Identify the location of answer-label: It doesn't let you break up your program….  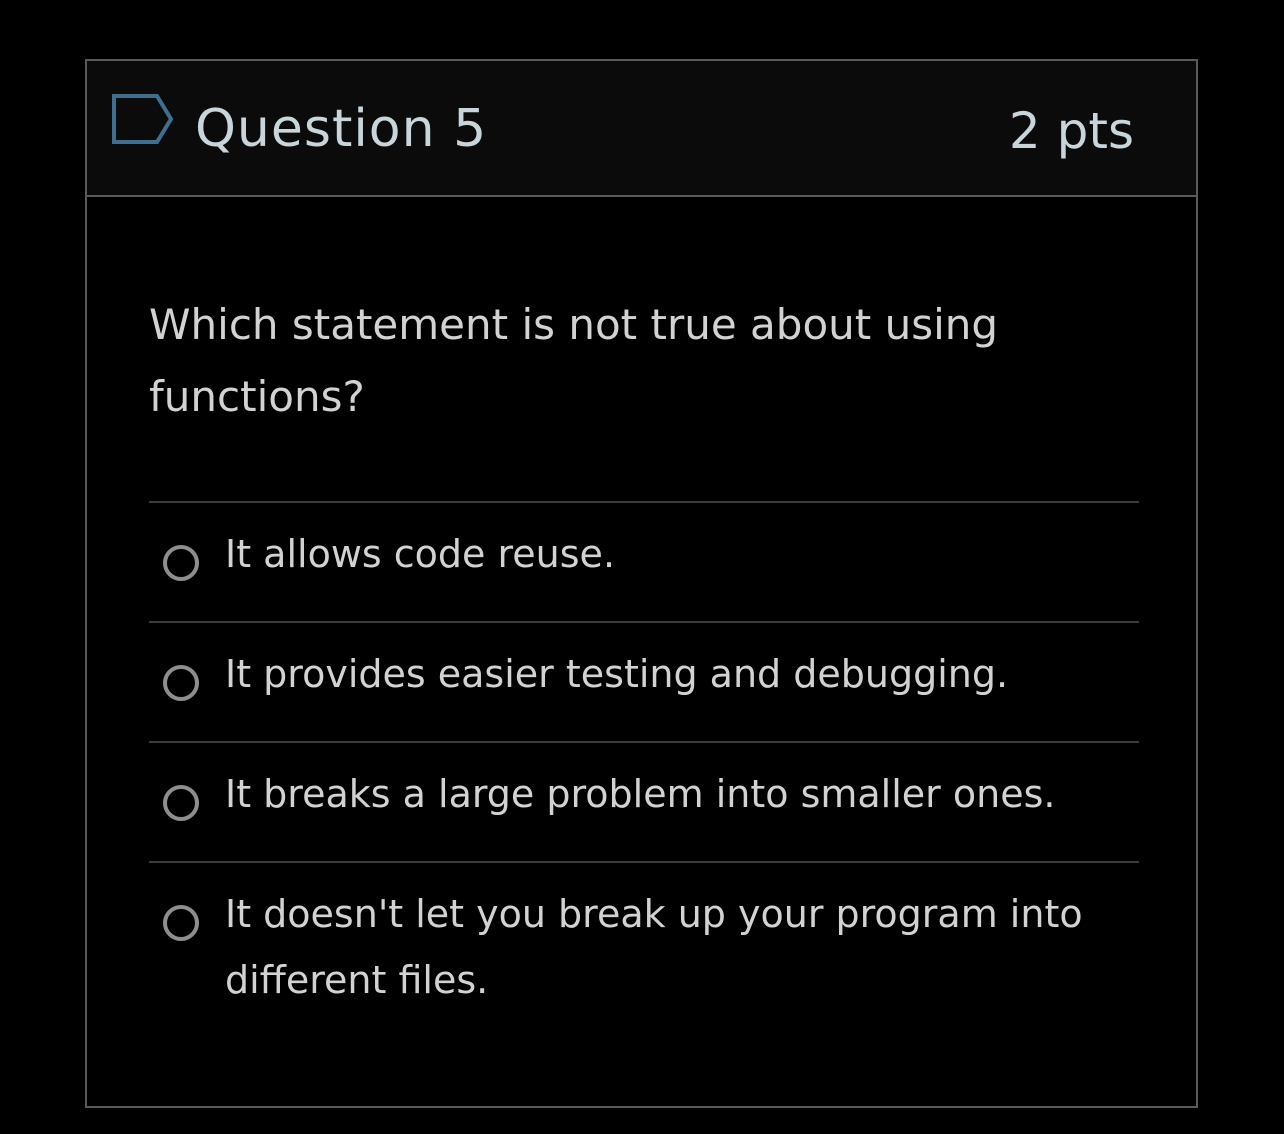
(665, 947).